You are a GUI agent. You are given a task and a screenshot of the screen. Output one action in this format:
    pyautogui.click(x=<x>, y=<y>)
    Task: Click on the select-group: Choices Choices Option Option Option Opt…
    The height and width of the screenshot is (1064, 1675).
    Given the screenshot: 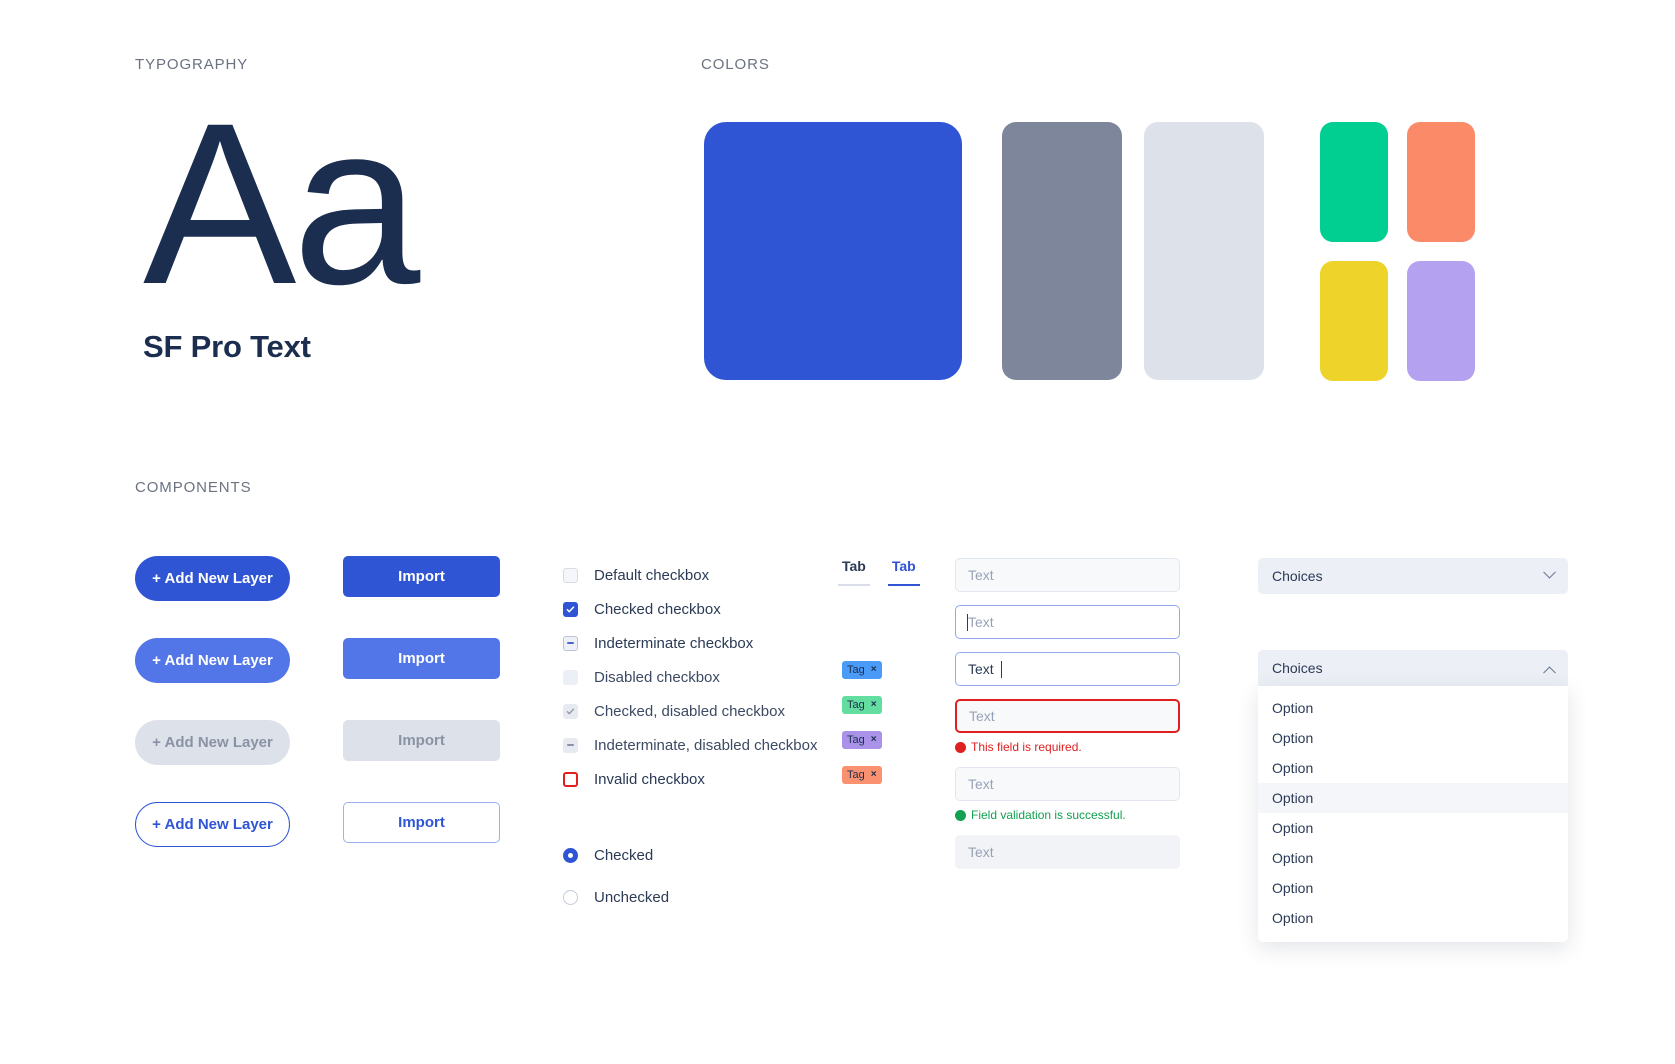 What is the action you would take?
    pyautogui.click(x=1466, y=750)
    